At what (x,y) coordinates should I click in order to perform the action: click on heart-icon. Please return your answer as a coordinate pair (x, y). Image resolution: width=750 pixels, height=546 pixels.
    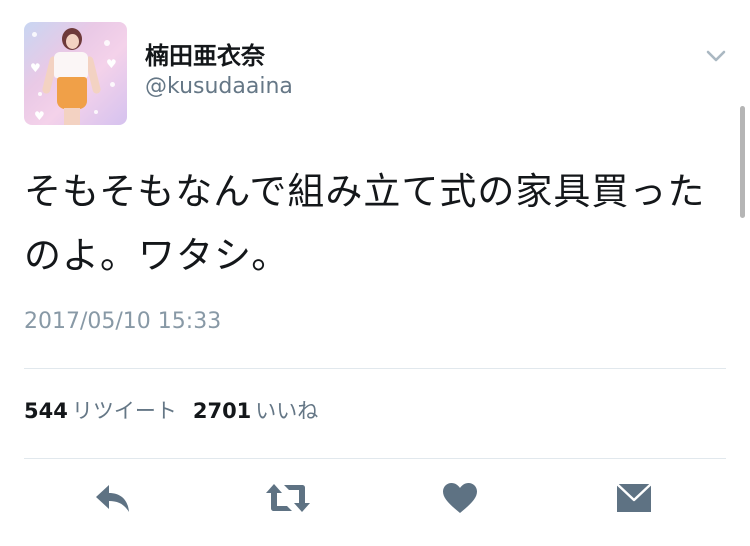
    Looking at the image, I should click on (460, 500).